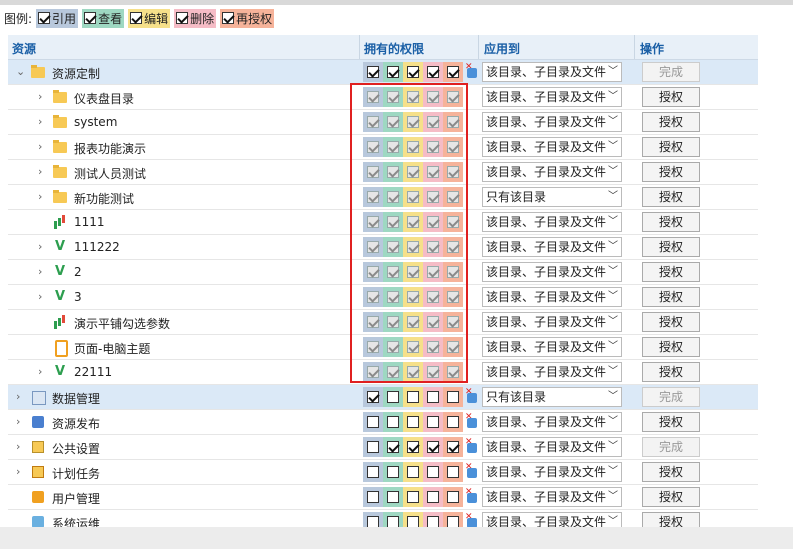 The image size is (793, 549). I want to click on tree-row: › 公共设置 ✕ 该目录、子目录及文件 ﹀ 完成, so click(383, 447).